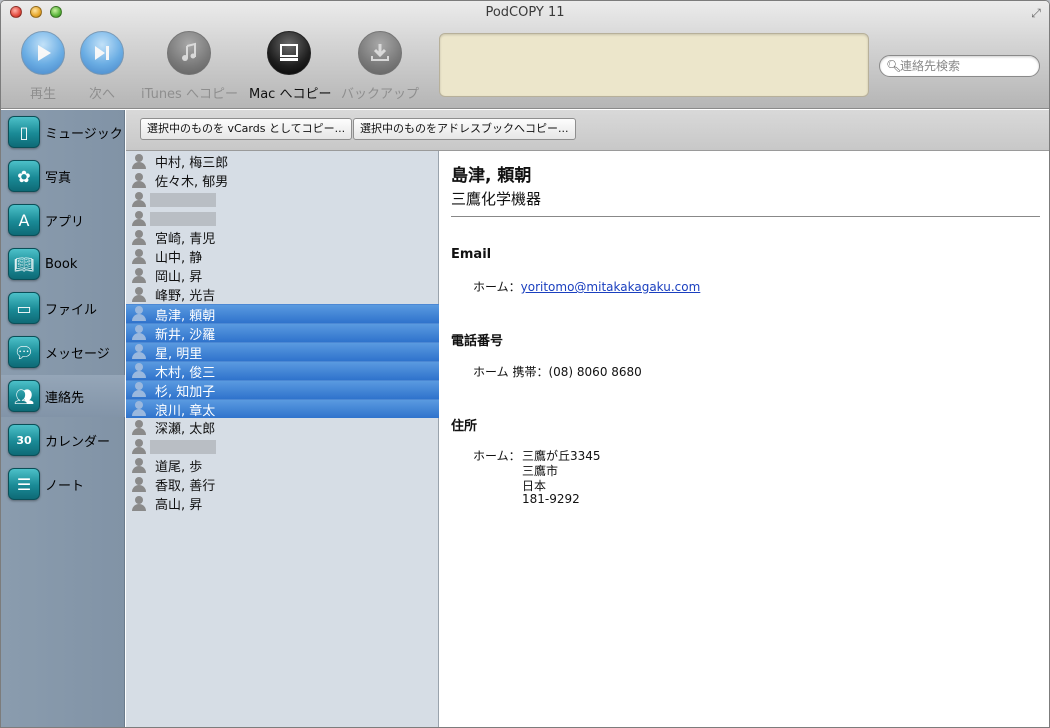 This screenshot has width=1050, height=728. I want to click on contact-search: 🔍︎, so click(959, 66).